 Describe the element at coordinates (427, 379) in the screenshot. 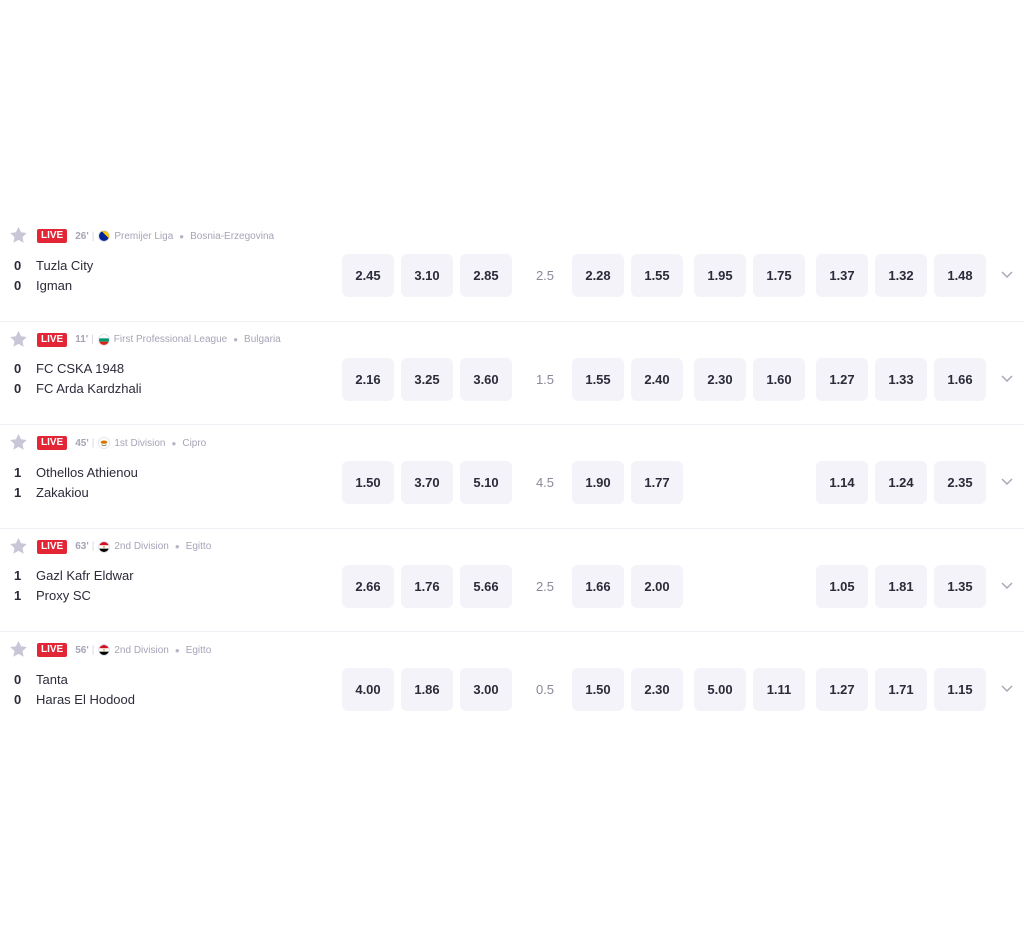

I see `odd-draw-button: 3.25` at that location.